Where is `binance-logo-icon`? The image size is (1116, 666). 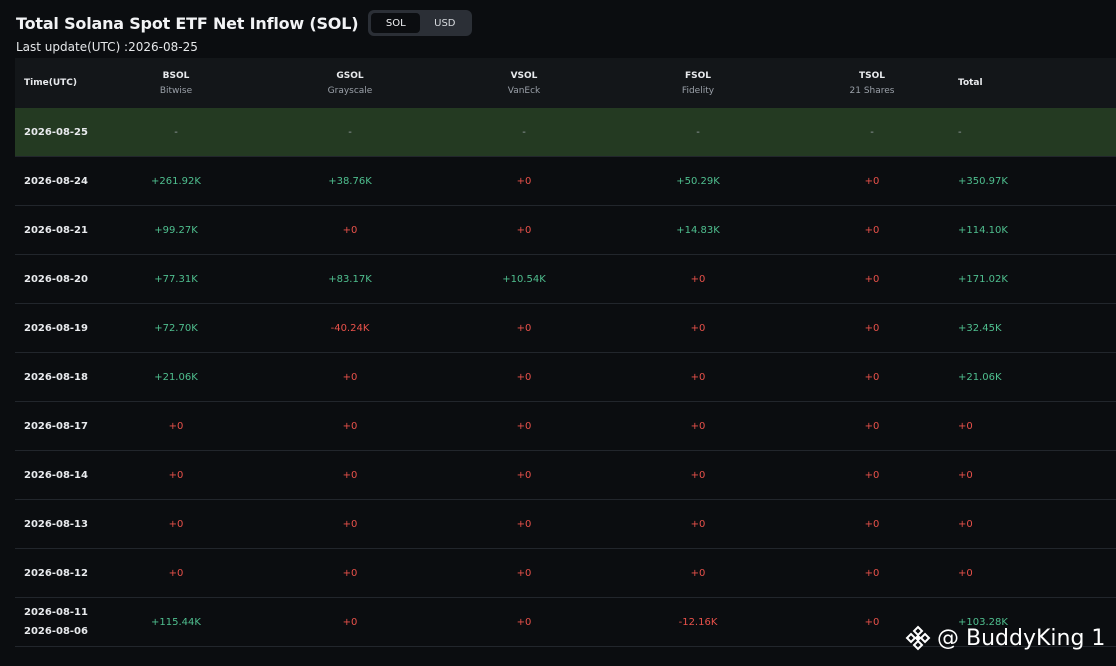 binance-logo-icon is located at coordinates (918, 638).